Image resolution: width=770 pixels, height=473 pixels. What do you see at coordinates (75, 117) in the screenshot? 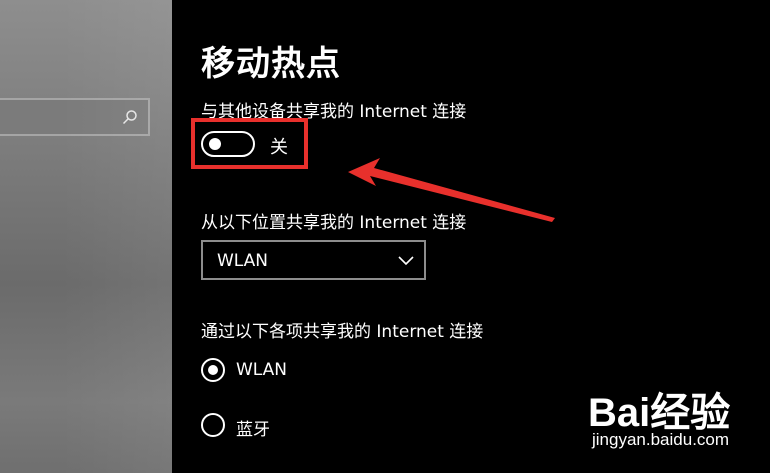
I see `search-input` at bounding box center [75, 117].